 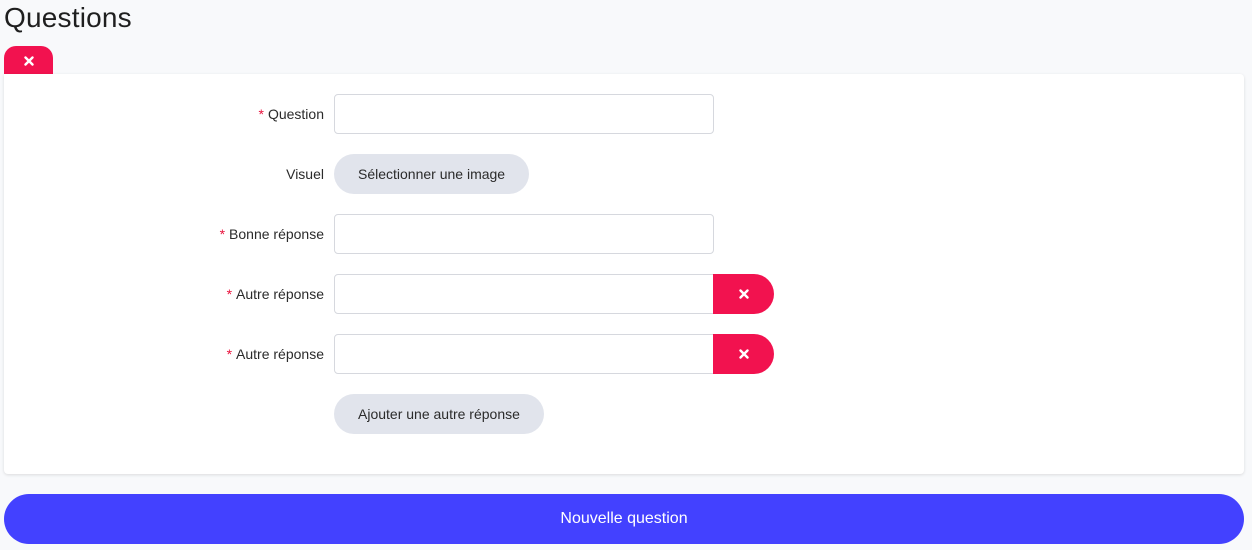 I want to click on remove-question-tab-button, so click(x=28, y=60).